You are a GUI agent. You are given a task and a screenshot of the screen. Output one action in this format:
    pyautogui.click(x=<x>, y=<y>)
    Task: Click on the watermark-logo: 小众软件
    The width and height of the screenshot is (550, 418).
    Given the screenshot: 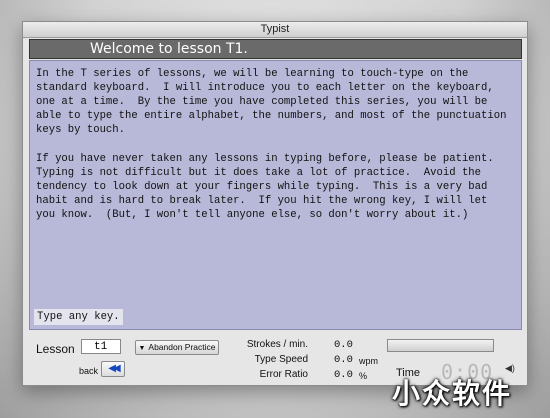 What is the action you would take?
    pyautogui.click(x=452, y=393)
    